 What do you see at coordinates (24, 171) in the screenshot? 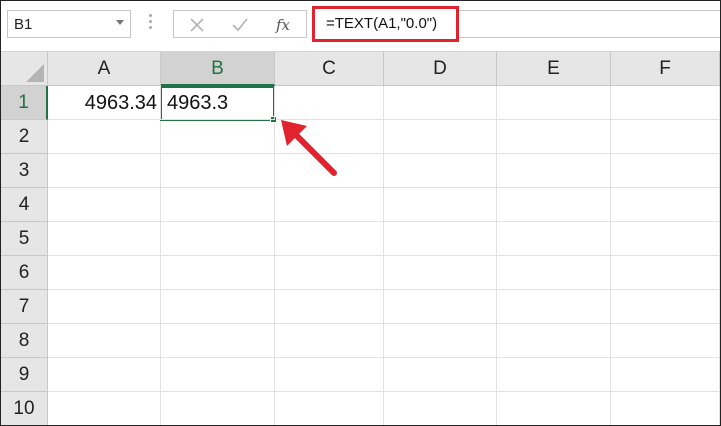
I see `row-header-3: 3` at bounding box center [24, 171].